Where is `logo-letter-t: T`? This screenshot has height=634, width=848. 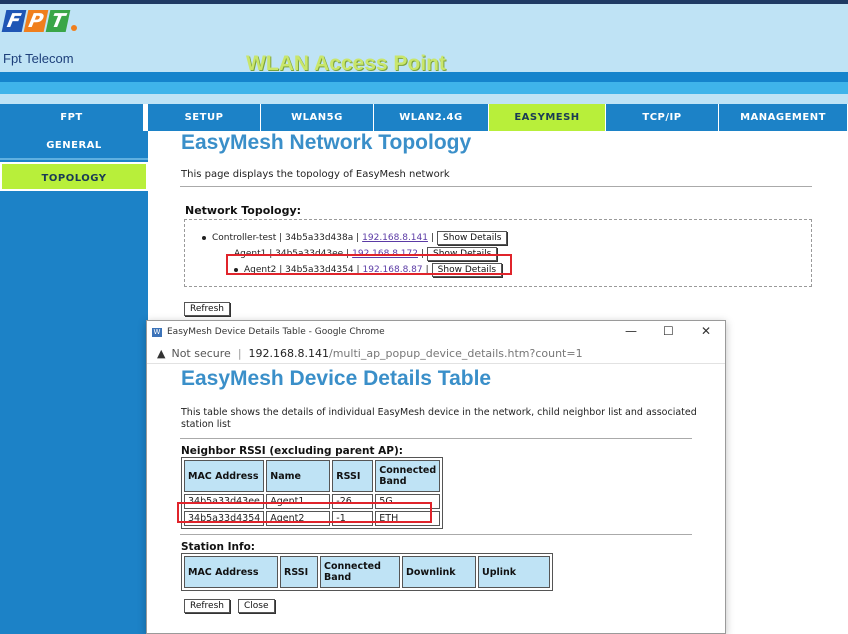 logo-letter-t: T is located at coordinates (58, 21).